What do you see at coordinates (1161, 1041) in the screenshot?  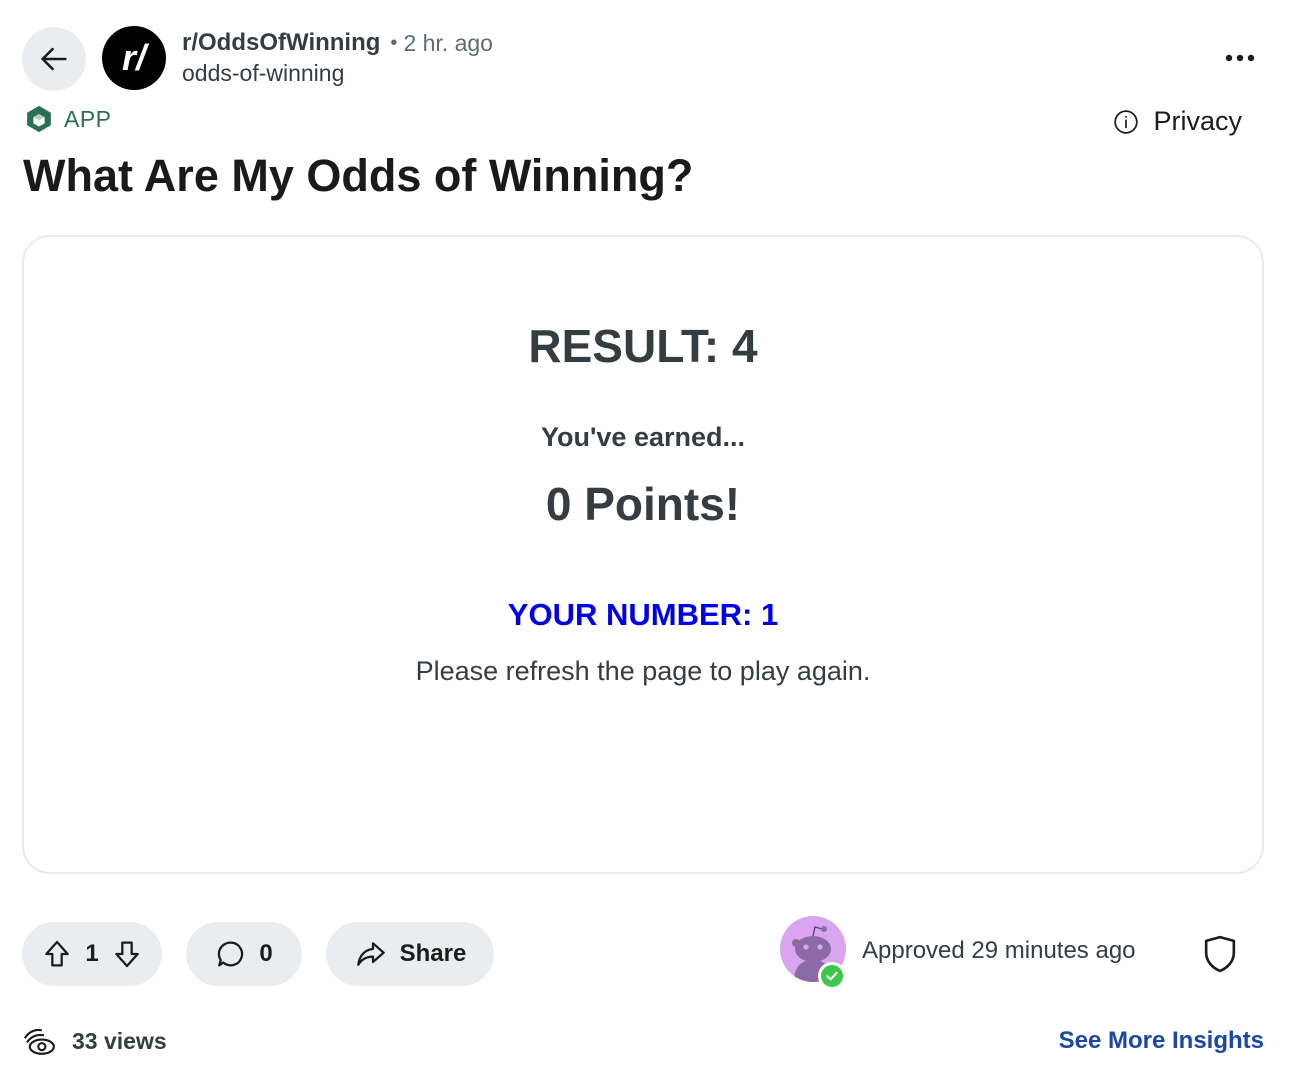 I see `see-more-insights-link: See More Insights` at bounding box center [1161, 1041].